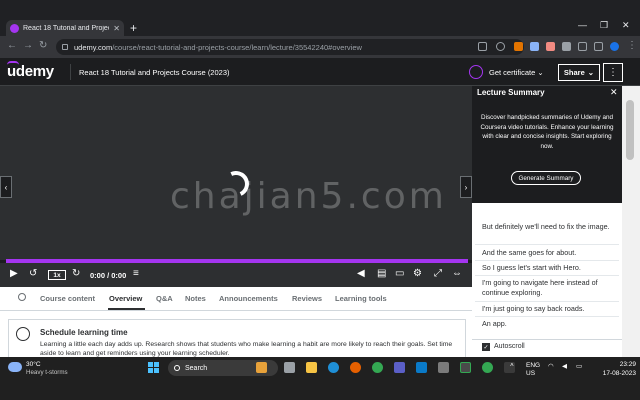 The height and width of the screenshot is (400, 640). I want to click on teams-icon, so click(399, 367).